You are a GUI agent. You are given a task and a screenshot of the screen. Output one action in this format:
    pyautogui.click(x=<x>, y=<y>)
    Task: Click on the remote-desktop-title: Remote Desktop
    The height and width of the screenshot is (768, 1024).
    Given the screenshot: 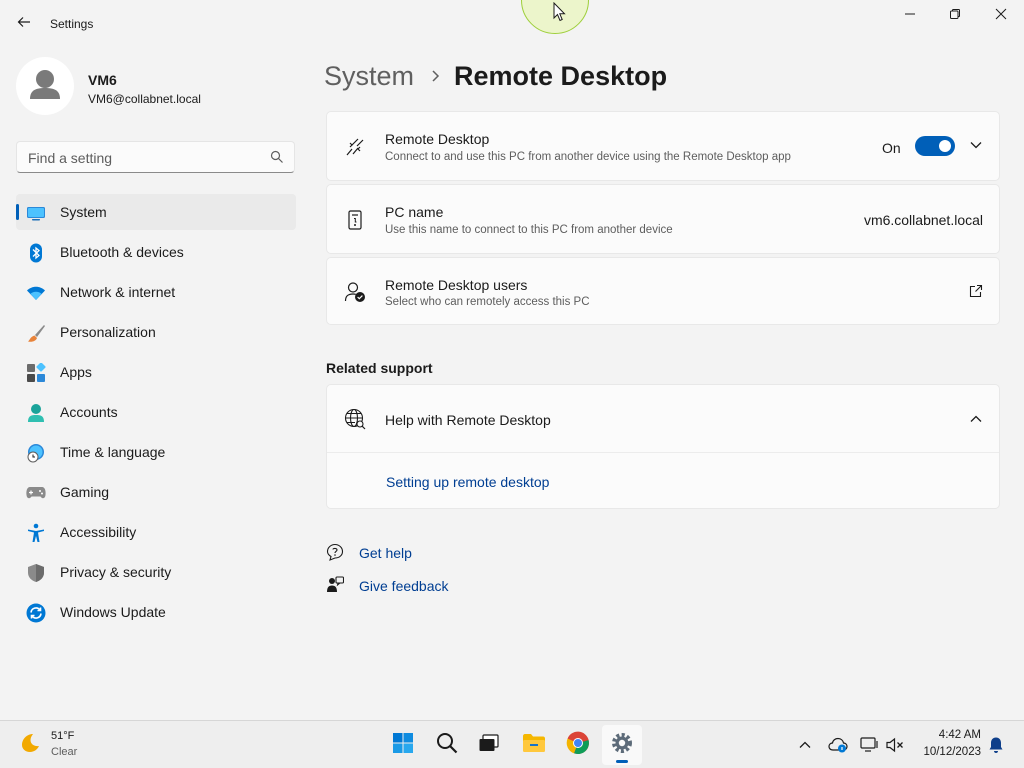 What is the action you would take?
    pyautogui.click(x=437, y=139)
    